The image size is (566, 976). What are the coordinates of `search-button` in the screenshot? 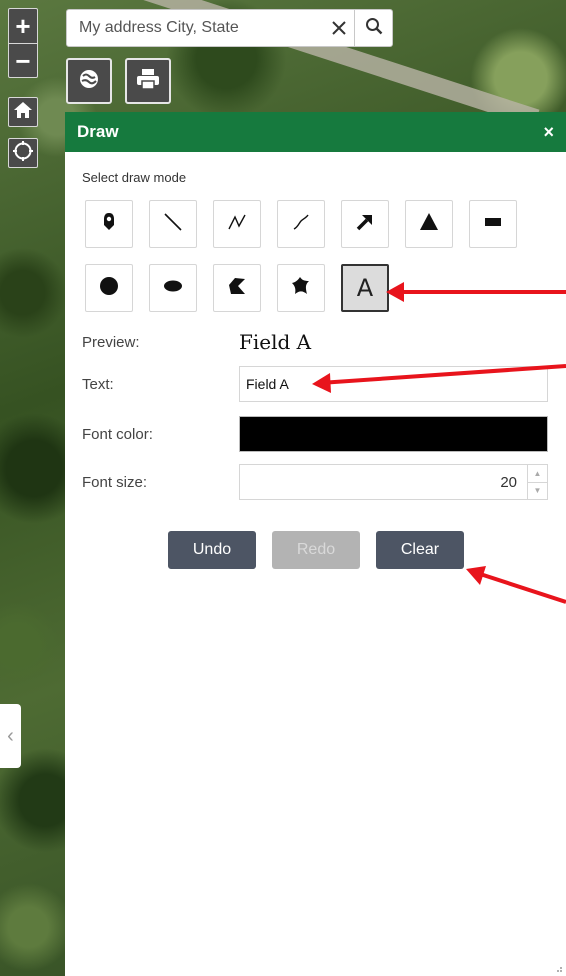 It's located at (373, 28).